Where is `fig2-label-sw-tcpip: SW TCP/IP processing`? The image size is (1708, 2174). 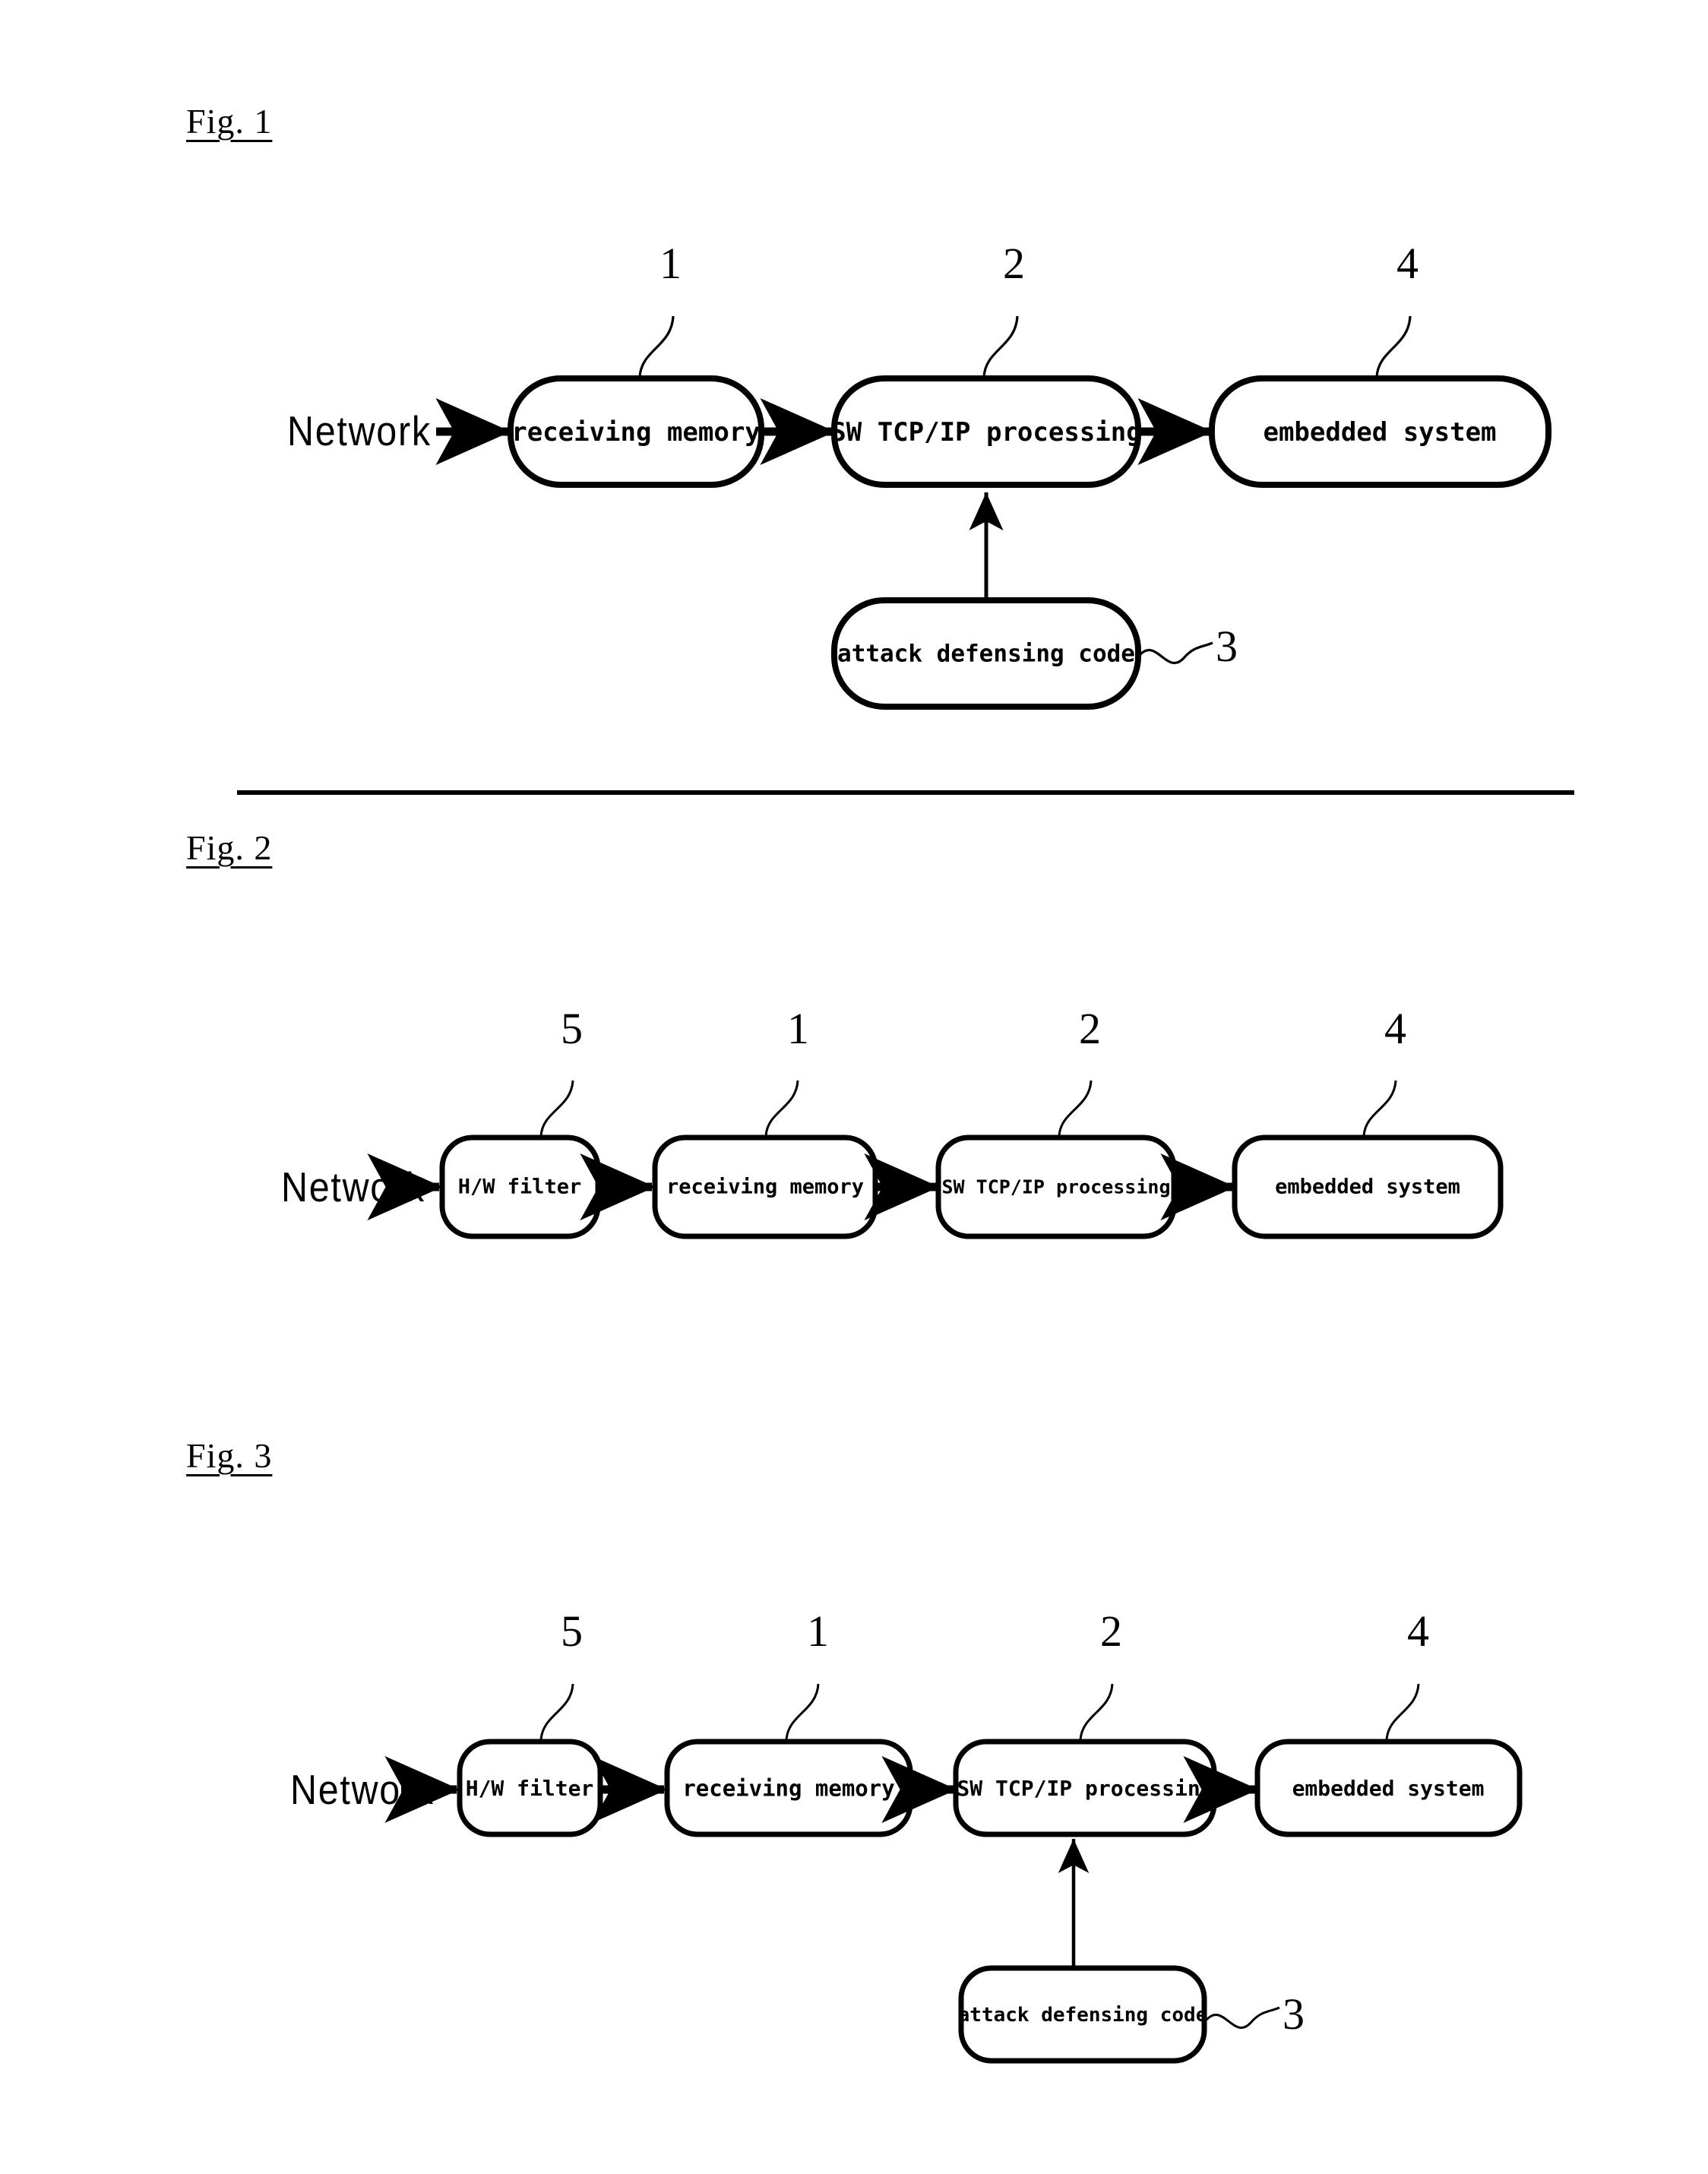
fig2-label-sw-tcpip: SW TCP/IP processing is located at coordinates (1056, 1187).